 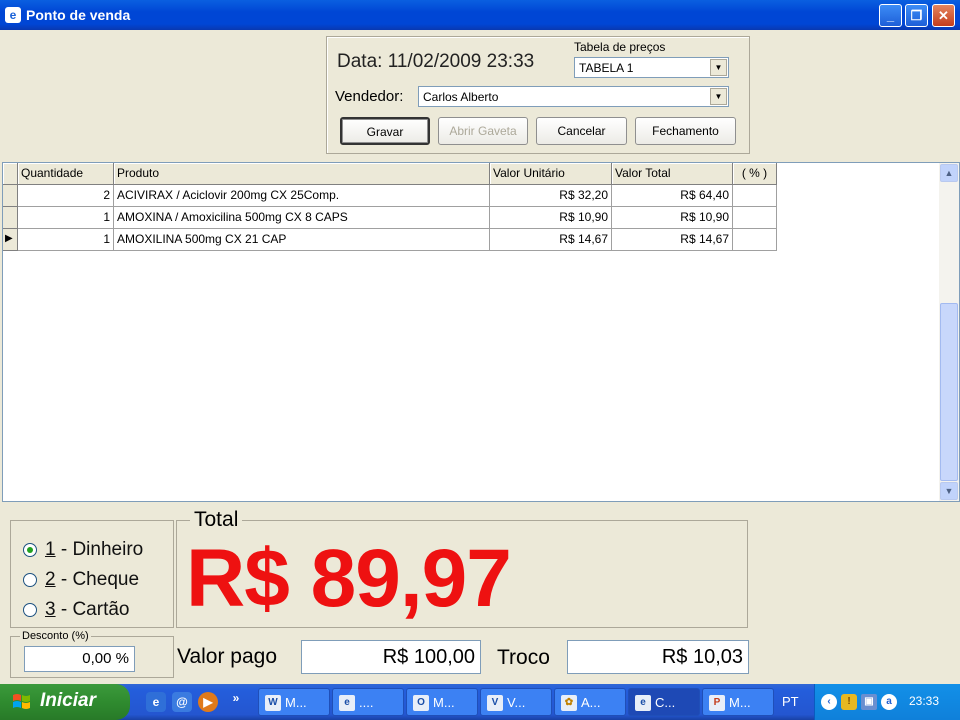 I want to click on payment-radio-card, so click(x=30, y=610).